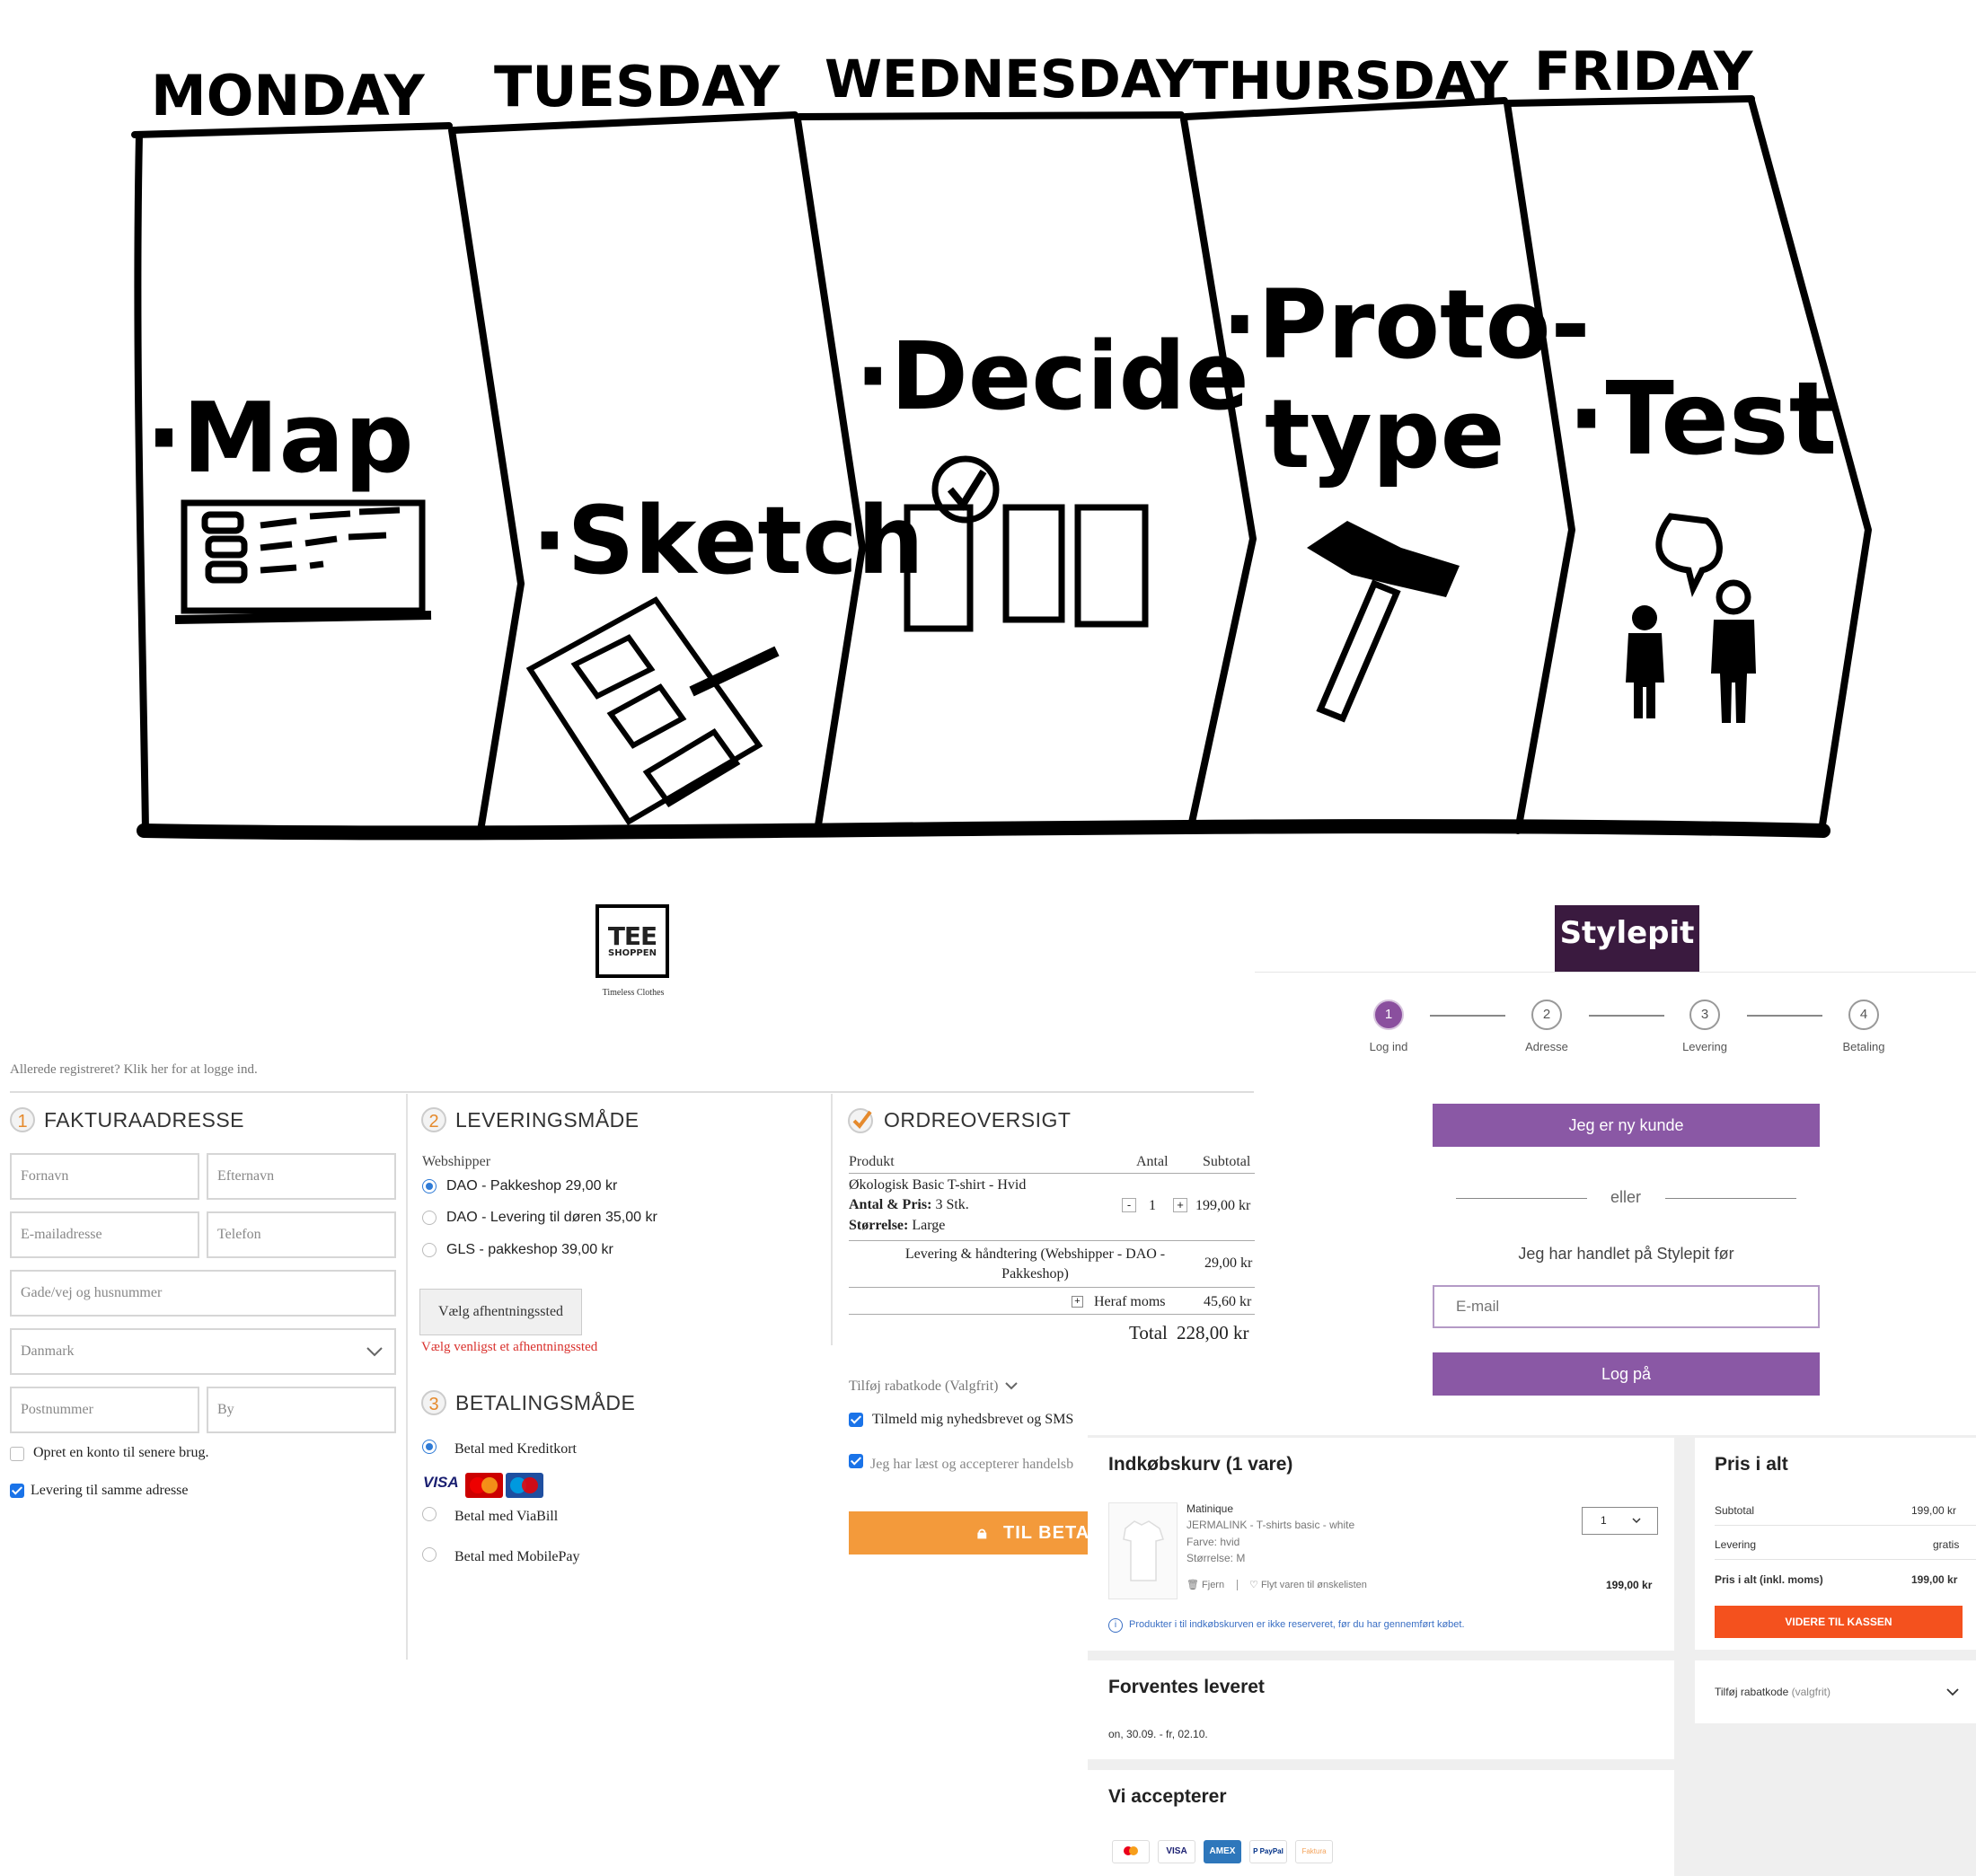 The image size is (1976, 1876). What do you see at coordinates (1604, 1520) in the screenshot?
I see `quantity-value: 1` at bounding box center [1604, 1520].